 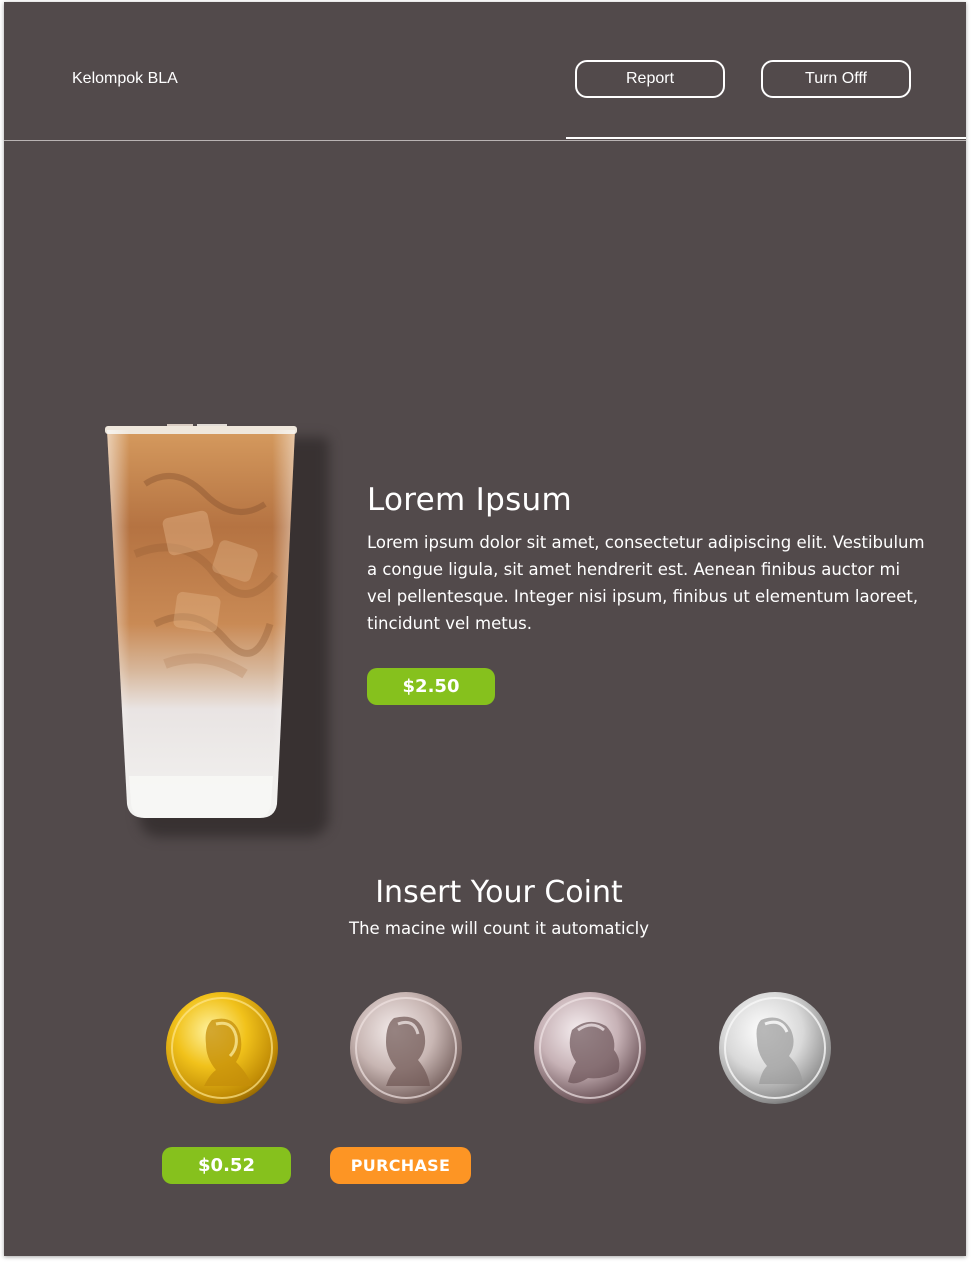 What do you see at coordinates (499, 892) in the screenshot?
I see `coin-section-title: Insert Your Coint` at bounding box center [499, 892].